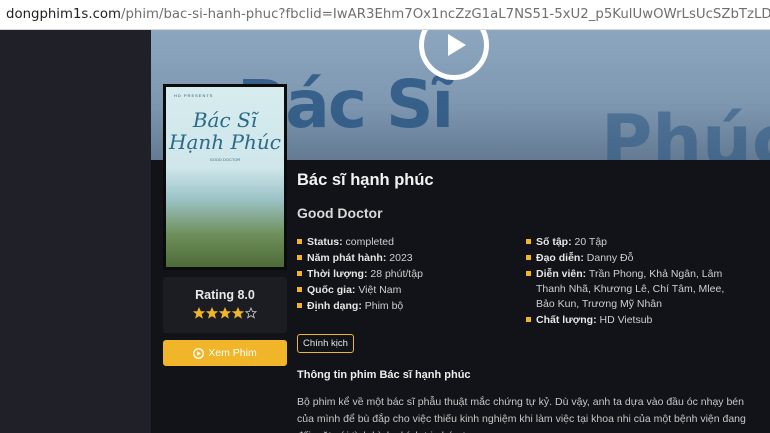 The image size is (770, 433). Describe the element at coordinates (232, 353) in the screenshot. I see `watch-movie-label: Xem Phim` at that location.